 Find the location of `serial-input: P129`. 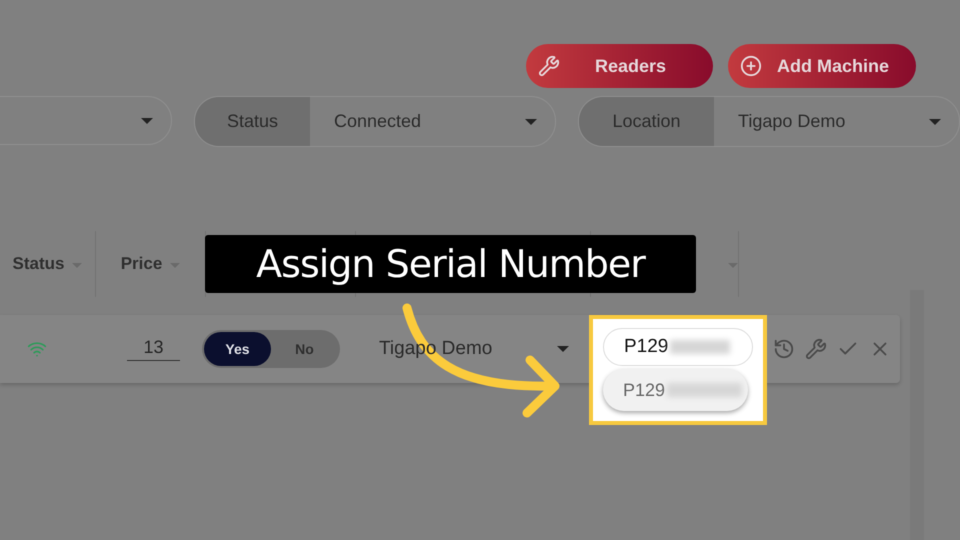

serial-input: P129 is located at coordinates (678, 347).